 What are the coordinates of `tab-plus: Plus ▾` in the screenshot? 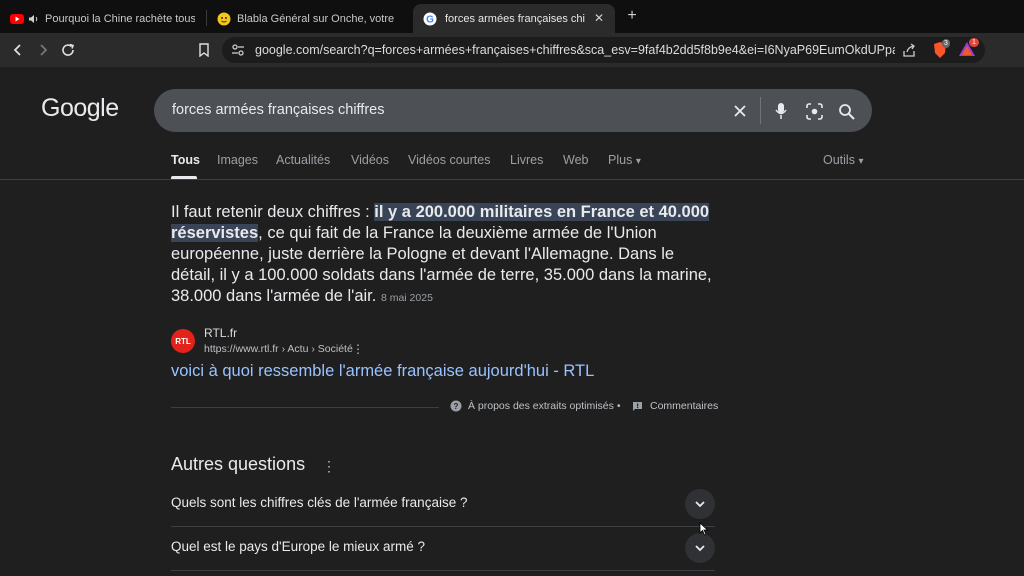 It's located at (624, 160).